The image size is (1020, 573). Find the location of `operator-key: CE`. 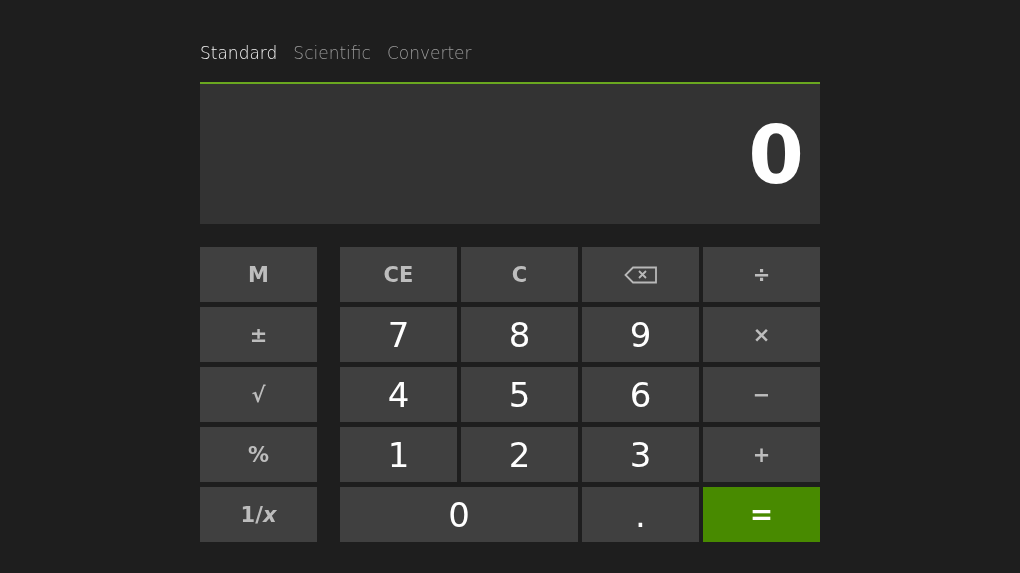

operator-key: CE is located at coordinates (398, 274).